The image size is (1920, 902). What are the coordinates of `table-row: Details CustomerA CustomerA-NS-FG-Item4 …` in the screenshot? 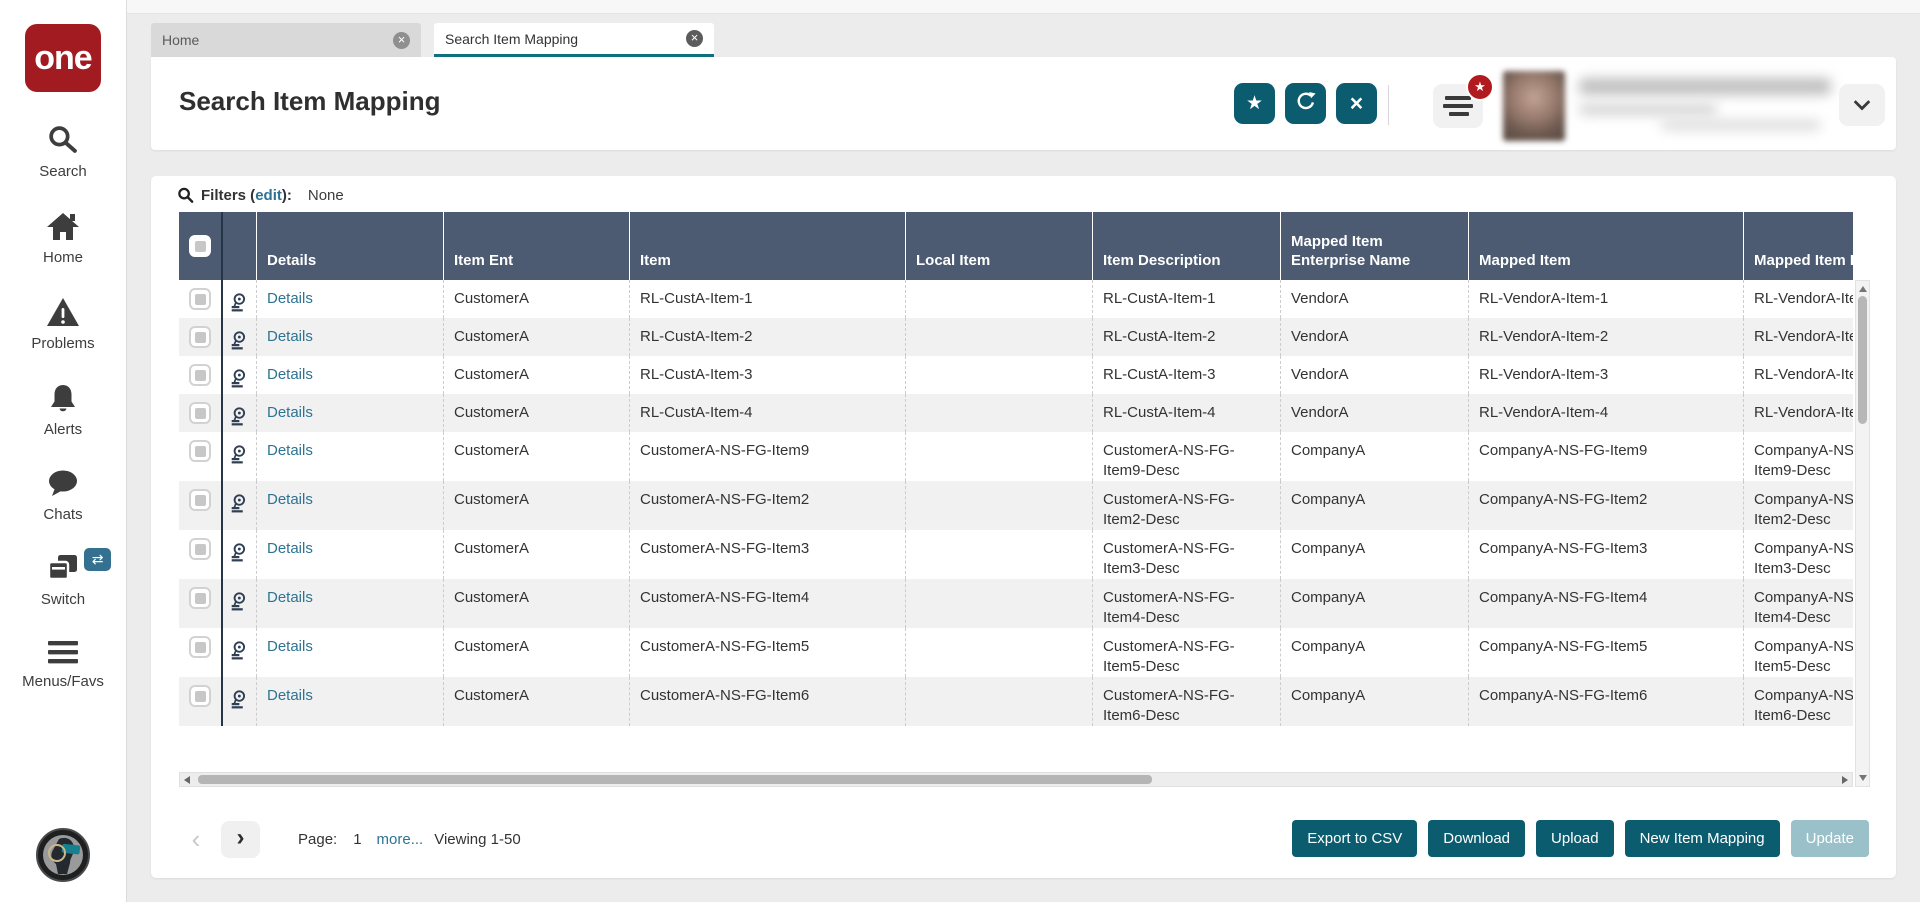 It's located at (1016, 603).